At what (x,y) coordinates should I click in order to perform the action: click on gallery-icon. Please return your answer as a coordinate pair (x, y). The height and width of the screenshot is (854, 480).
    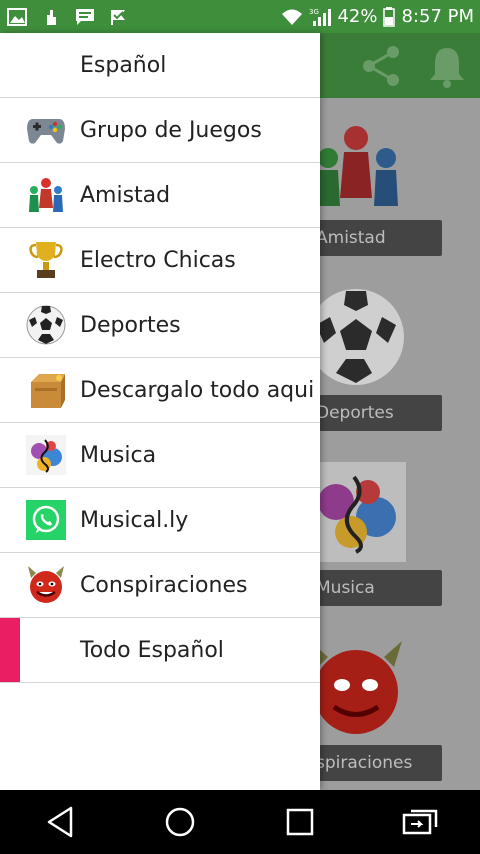
    Looking at the image, I should click on (17, 17).